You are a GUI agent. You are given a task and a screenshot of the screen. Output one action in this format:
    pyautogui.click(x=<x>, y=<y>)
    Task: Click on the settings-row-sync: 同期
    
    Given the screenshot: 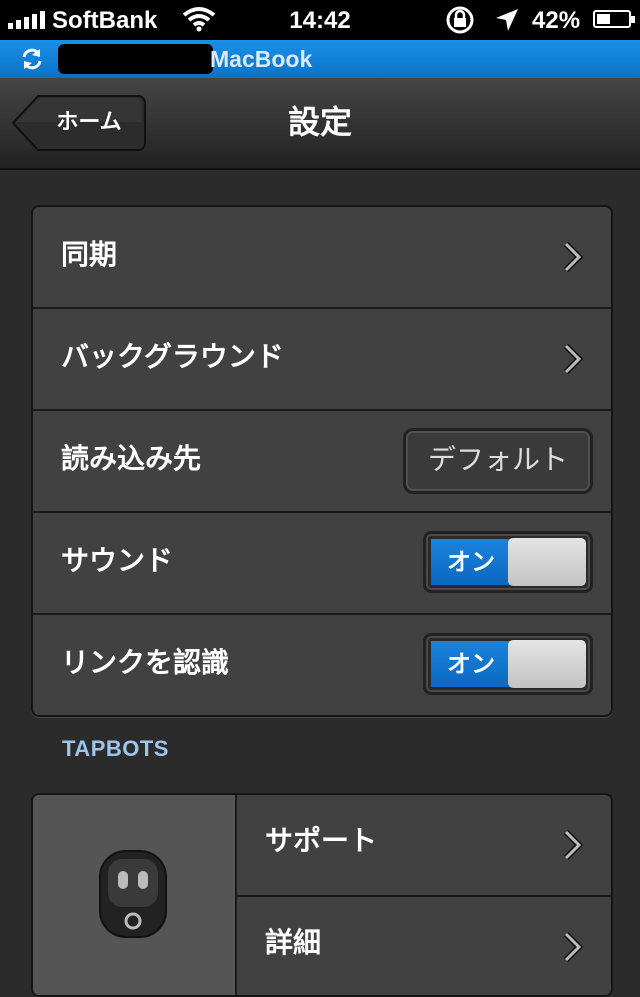 What is the action you would take?
    pyautogui.click(x=322, y=258)
    